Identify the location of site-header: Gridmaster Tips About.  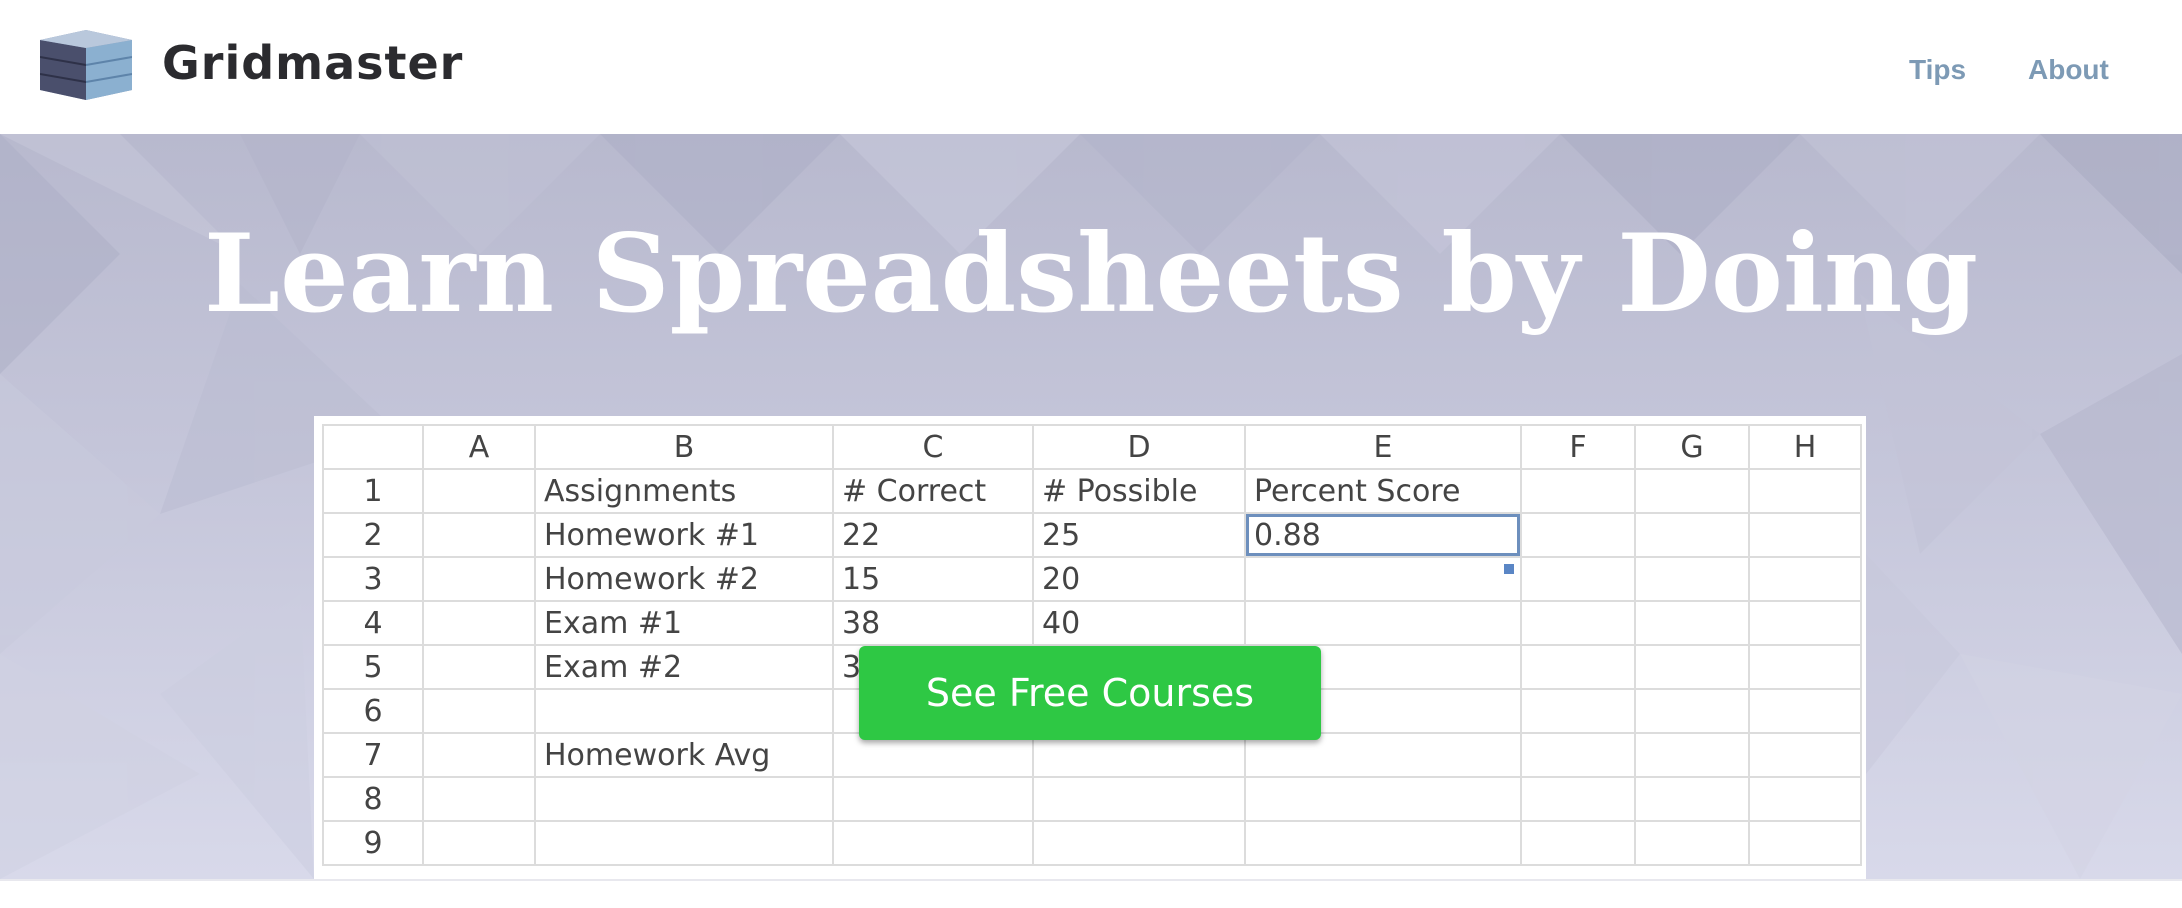
(1091, 67).